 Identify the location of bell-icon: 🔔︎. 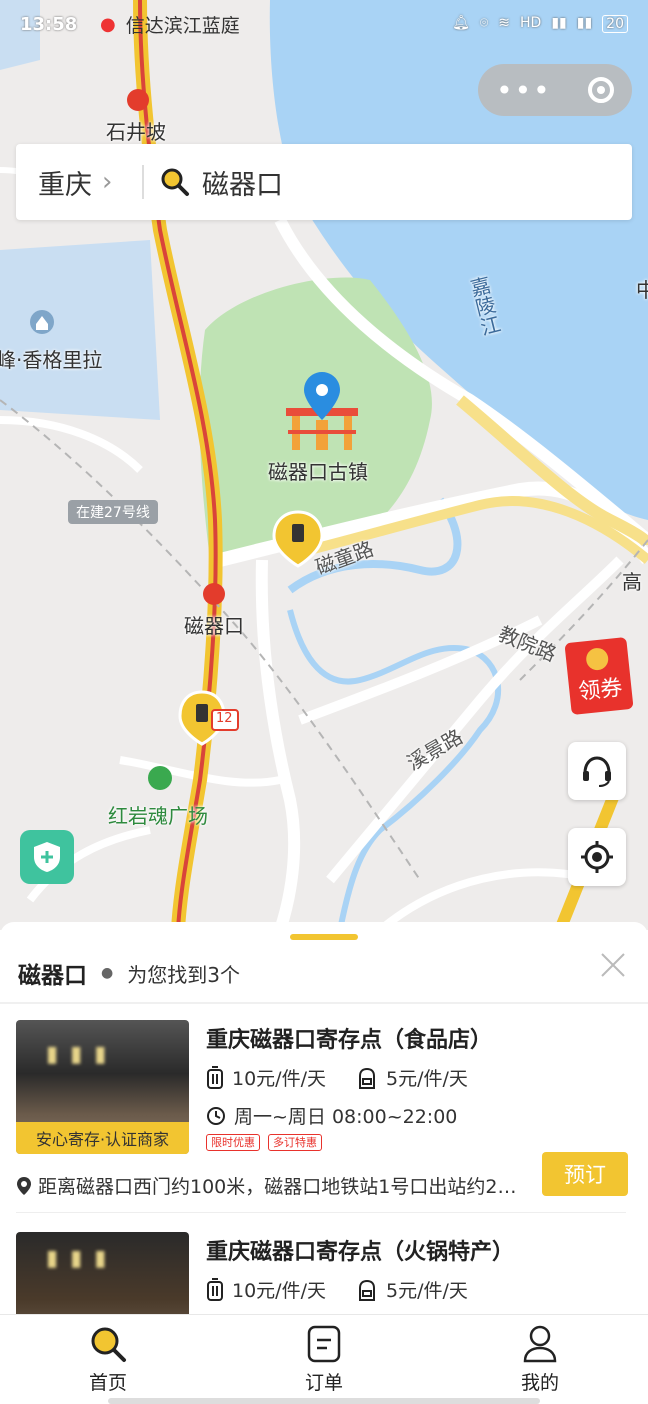
(461, 23).